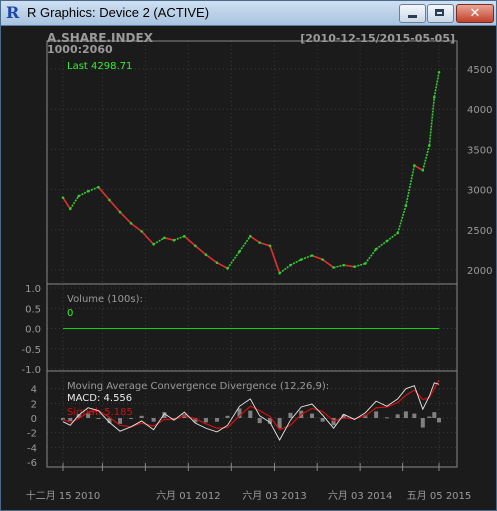 Image resolution: width=497 pixels, height=511 pixels. Describe the element at coordinates (33, 289) in the screenshot. I see `volume-tick-label: 1.0` at that location.